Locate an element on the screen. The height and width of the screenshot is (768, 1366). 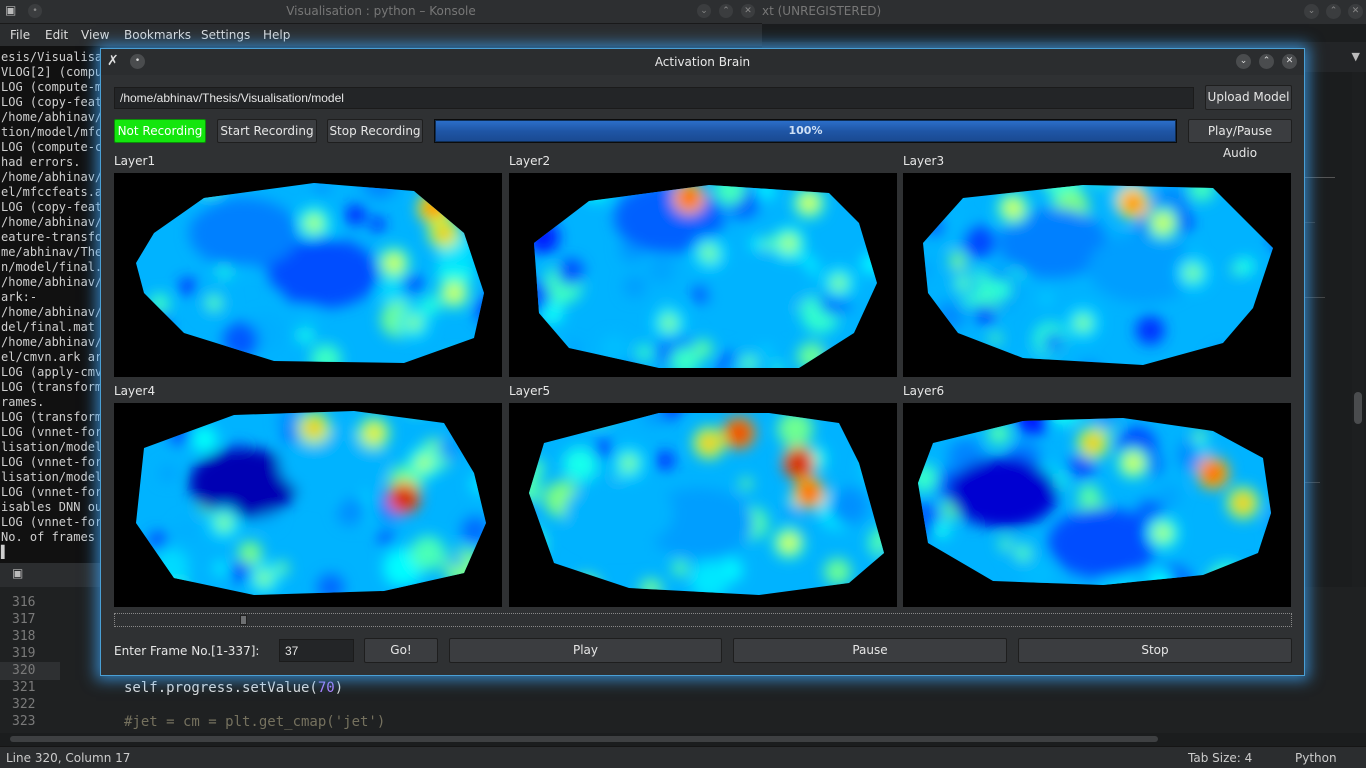
terminal-line: eature-transfo is located at coordinates (50, 237).